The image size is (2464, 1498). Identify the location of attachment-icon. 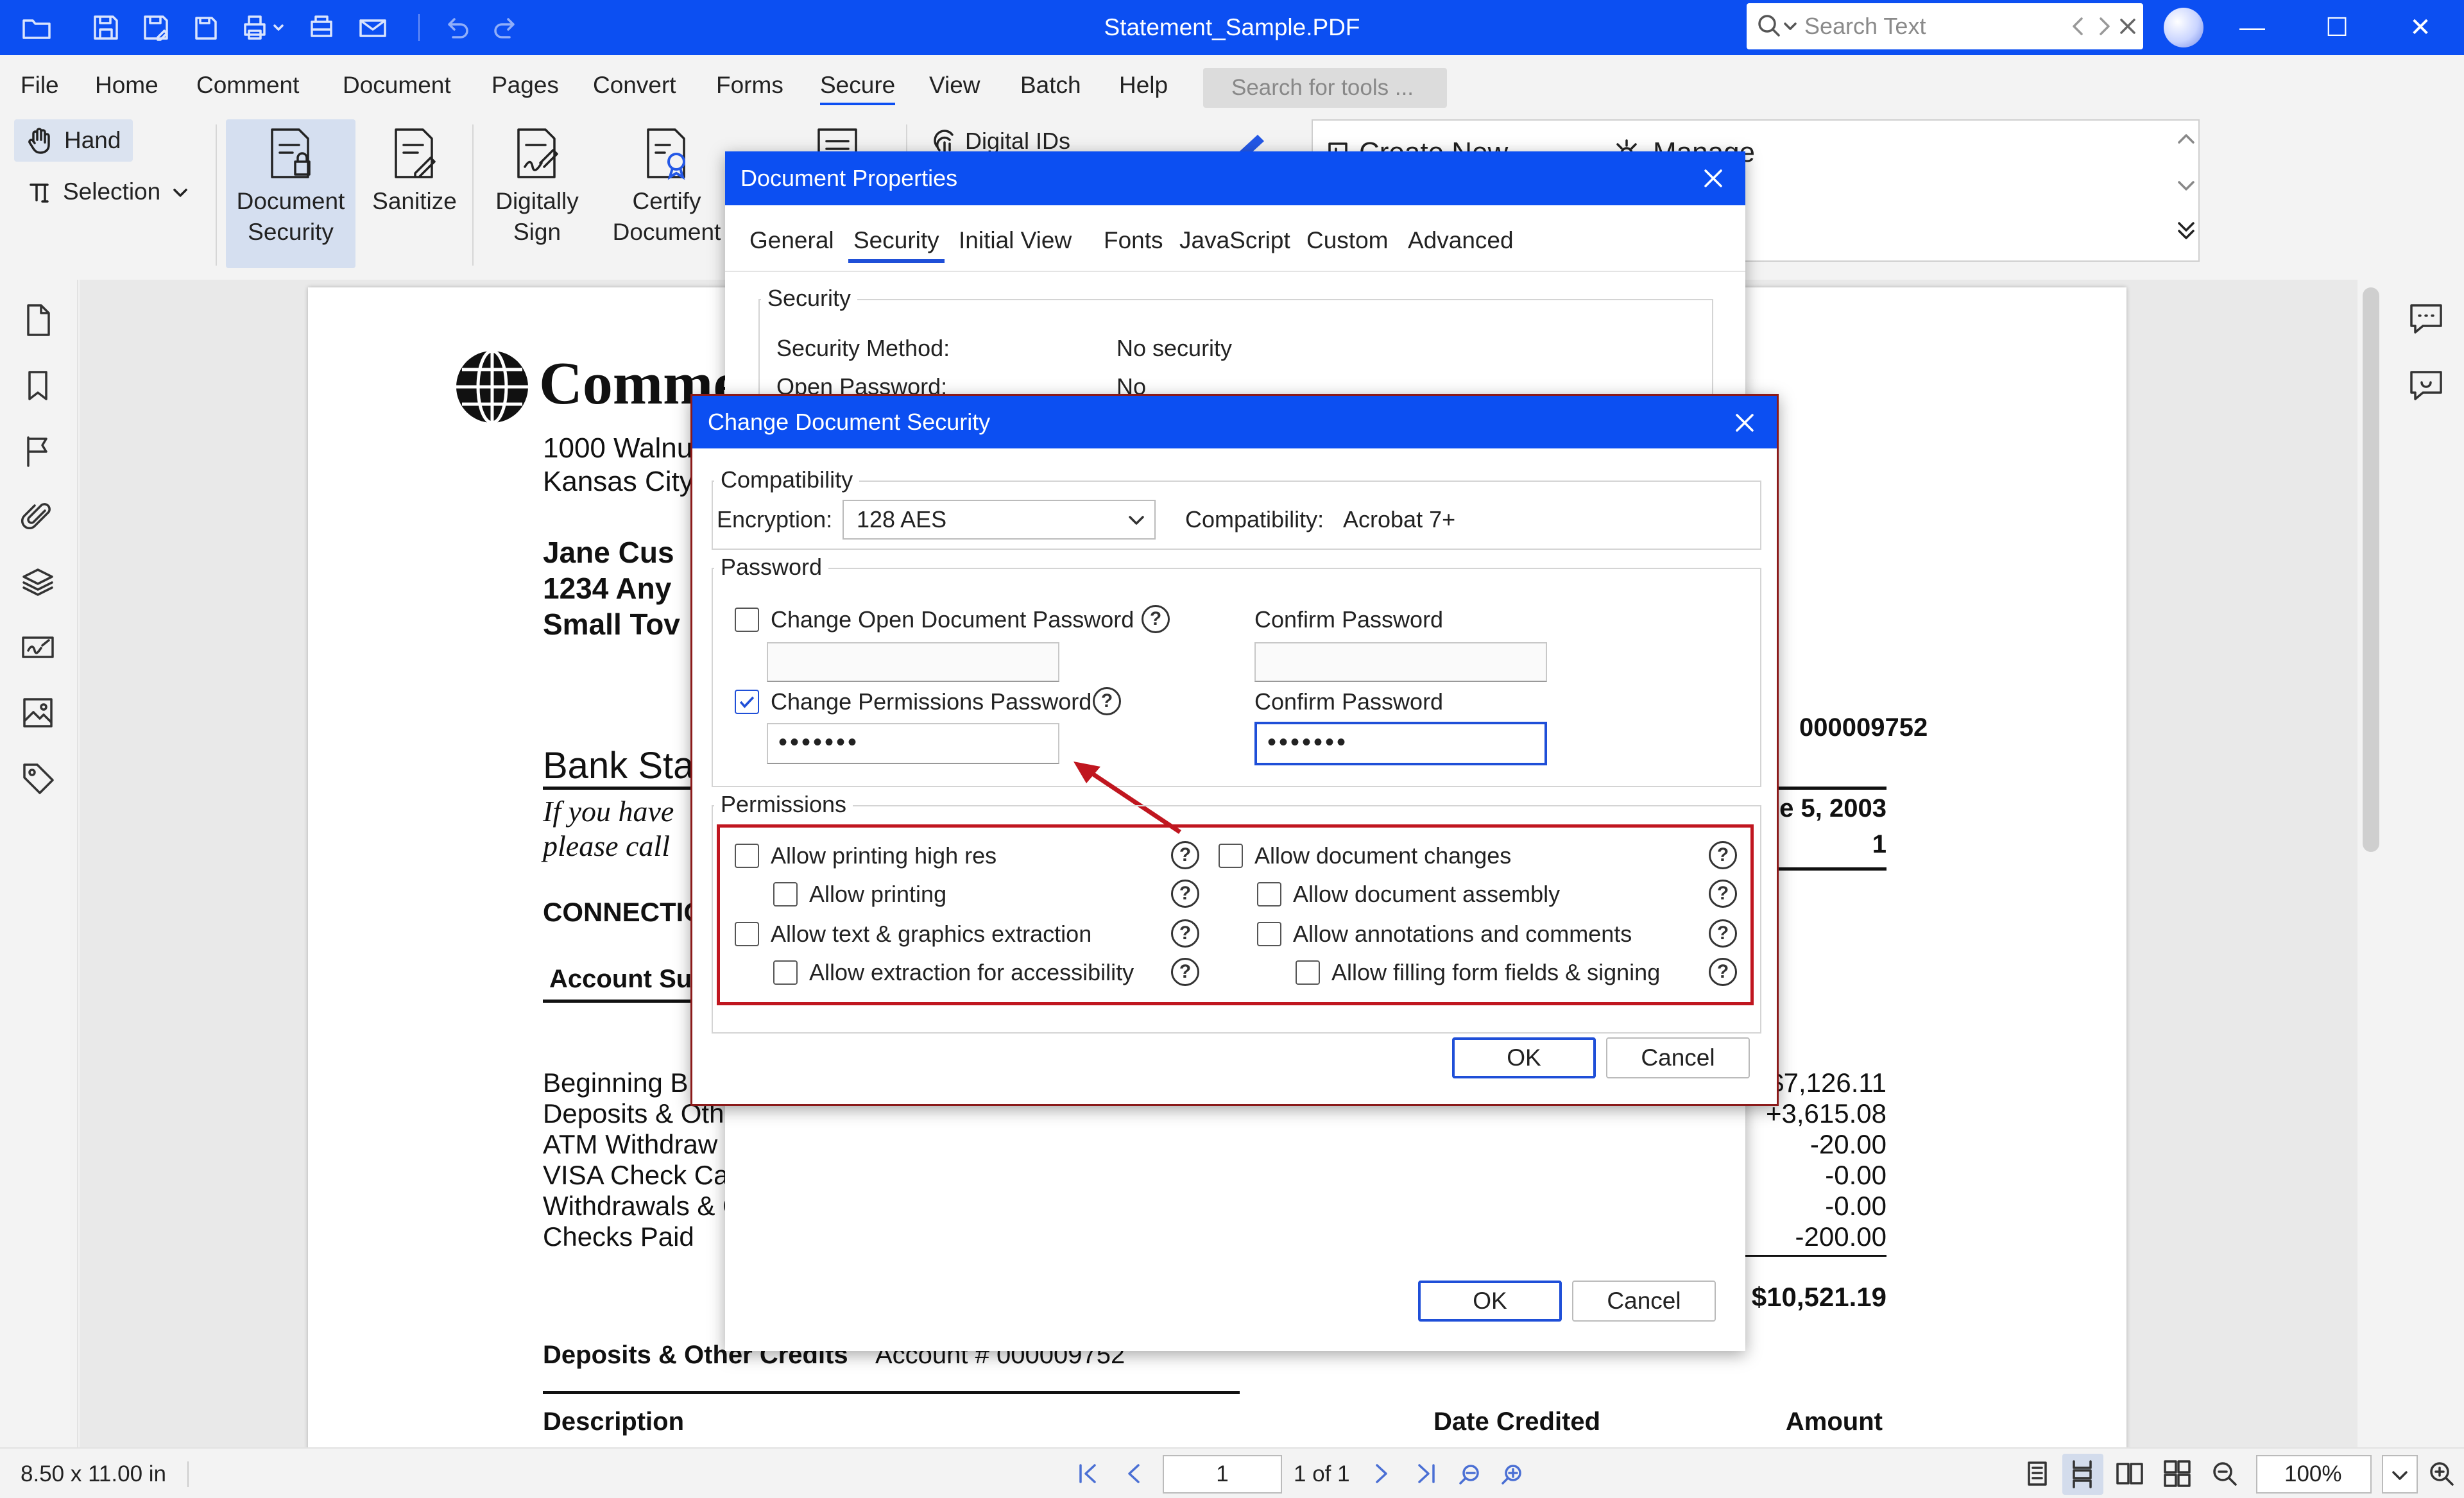
(37, 516).